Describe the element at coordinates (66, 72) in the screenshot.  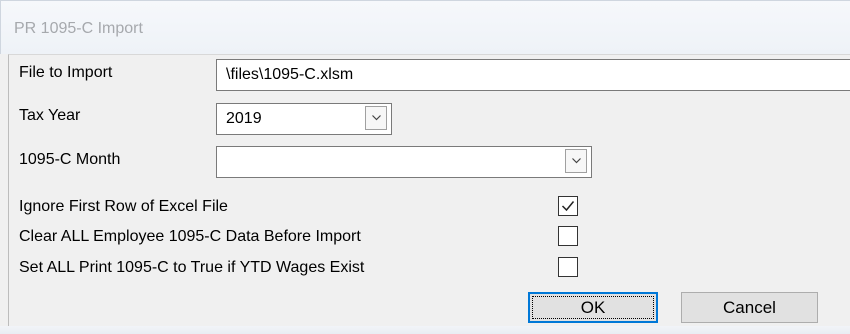
I see `file-to-import-label: File to Import` at that location.